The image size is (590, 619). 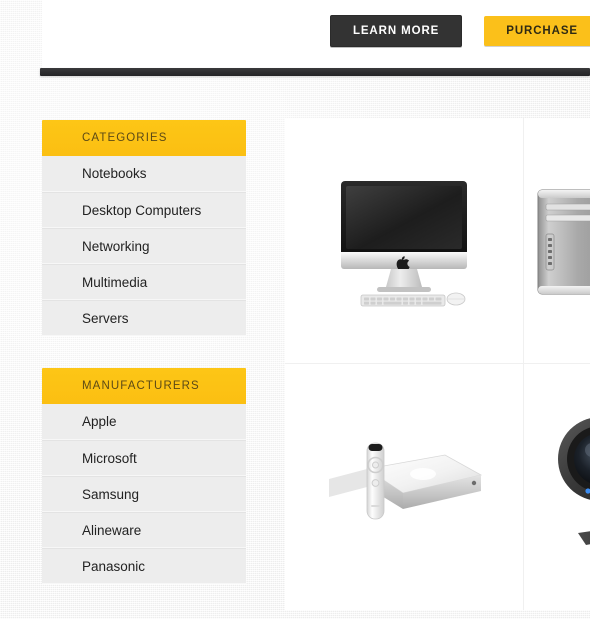 I want to click on sidebar-item-label: Desktop Computers, so click(x=142, y=210).